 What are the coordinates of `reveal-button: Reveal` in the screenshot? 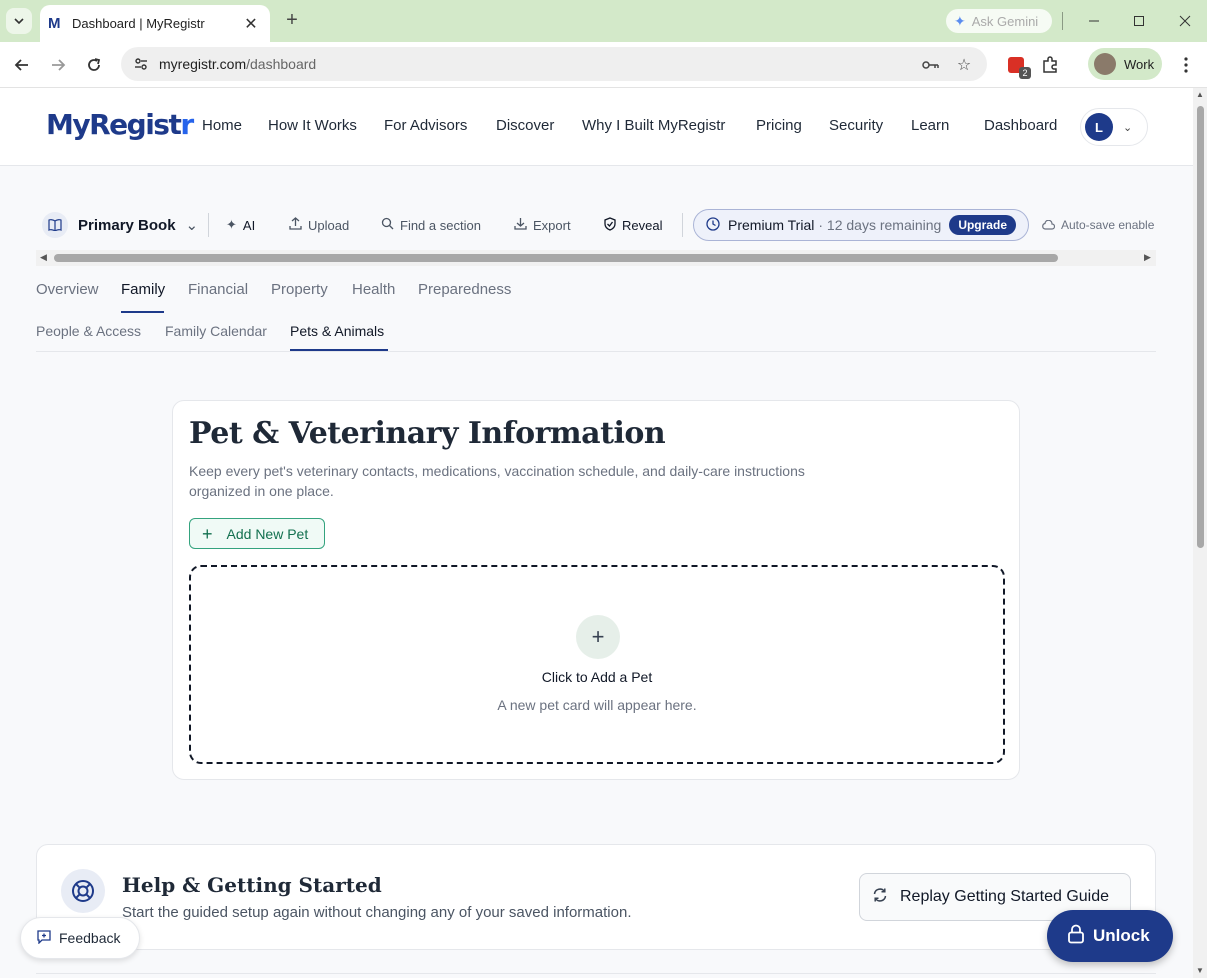 It's located at (633, 225).